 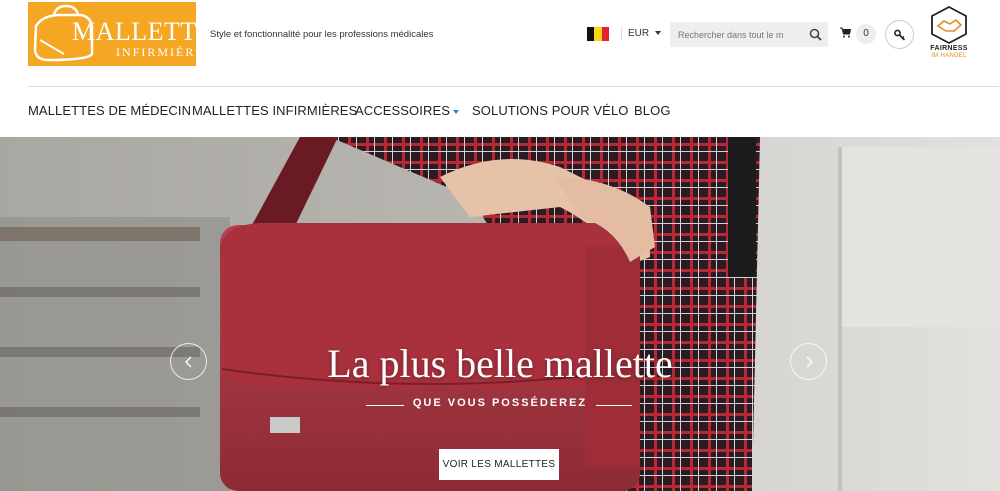 I want to click on logo-title: MALLETTE, so click(x=134, y=31).